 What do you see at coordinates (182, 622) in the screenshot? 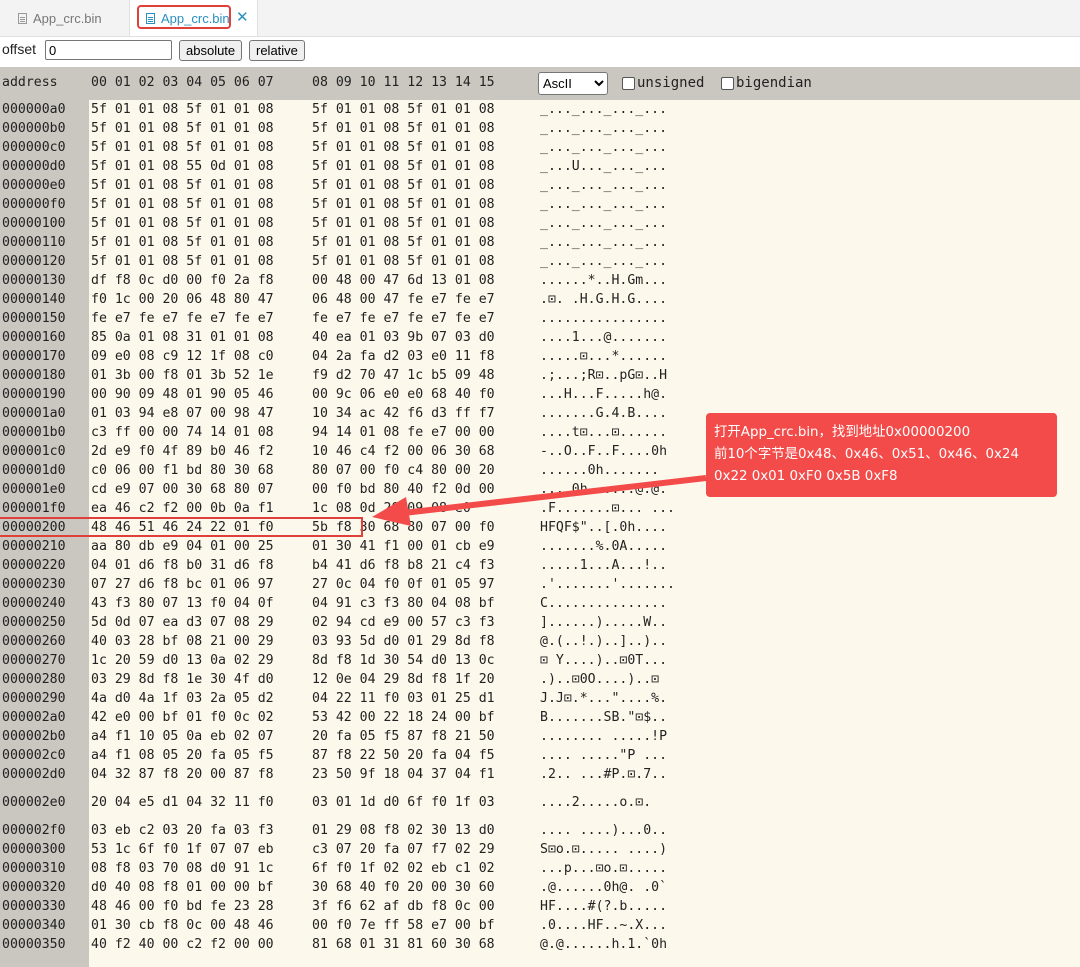
I see `row-hex-left: 5d 0d 07 ea d3 07 08 29` at bounding box center [182, 622].